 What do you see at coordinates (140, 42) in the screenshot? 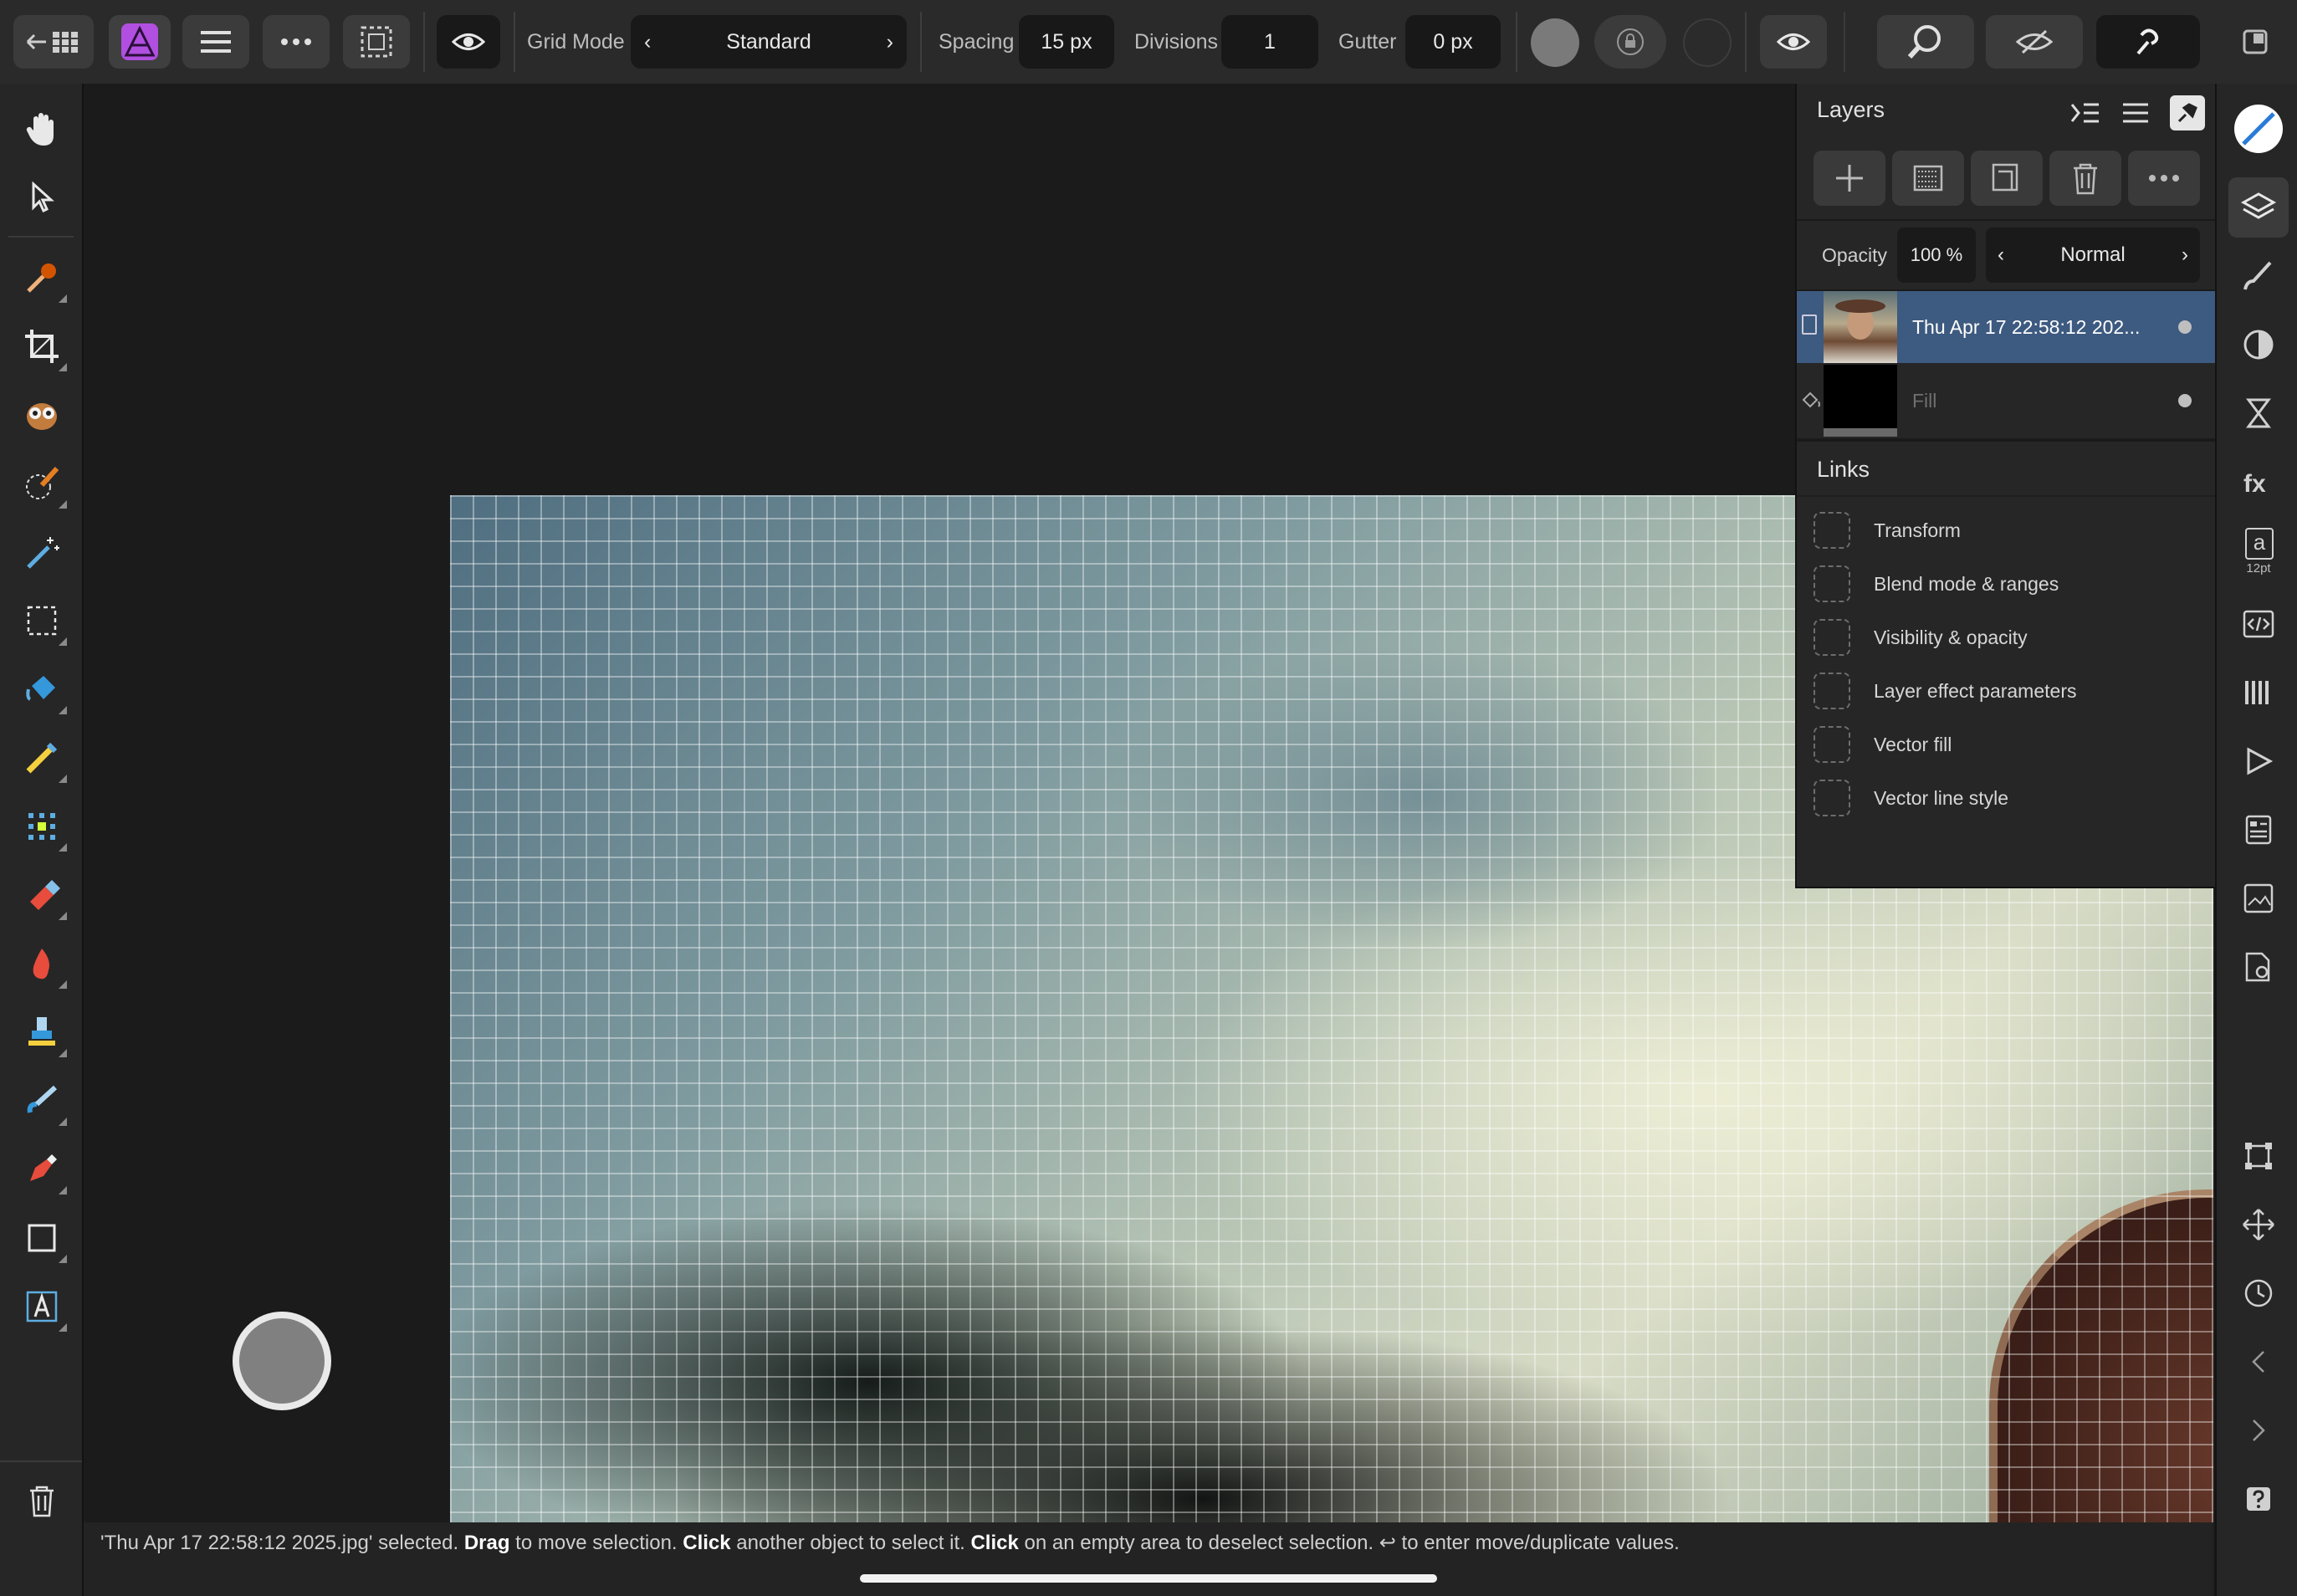
I see `photo-persona-button` at bounding box center [140, 42].